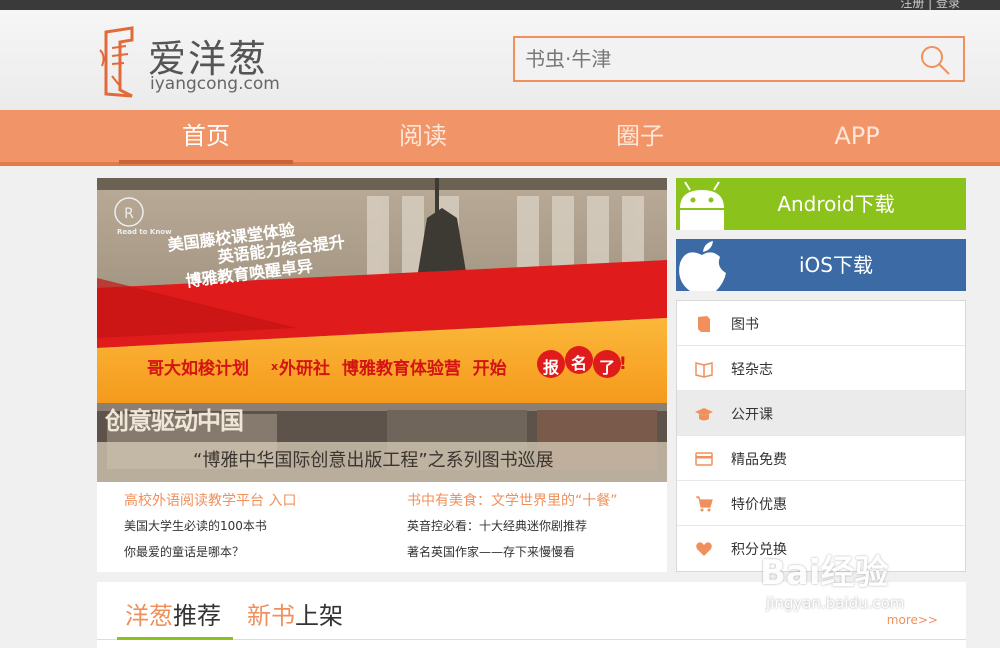 The height and width of the screenshot is (648, 1000). I want to click on category-label: 图书, so click(745, 325).